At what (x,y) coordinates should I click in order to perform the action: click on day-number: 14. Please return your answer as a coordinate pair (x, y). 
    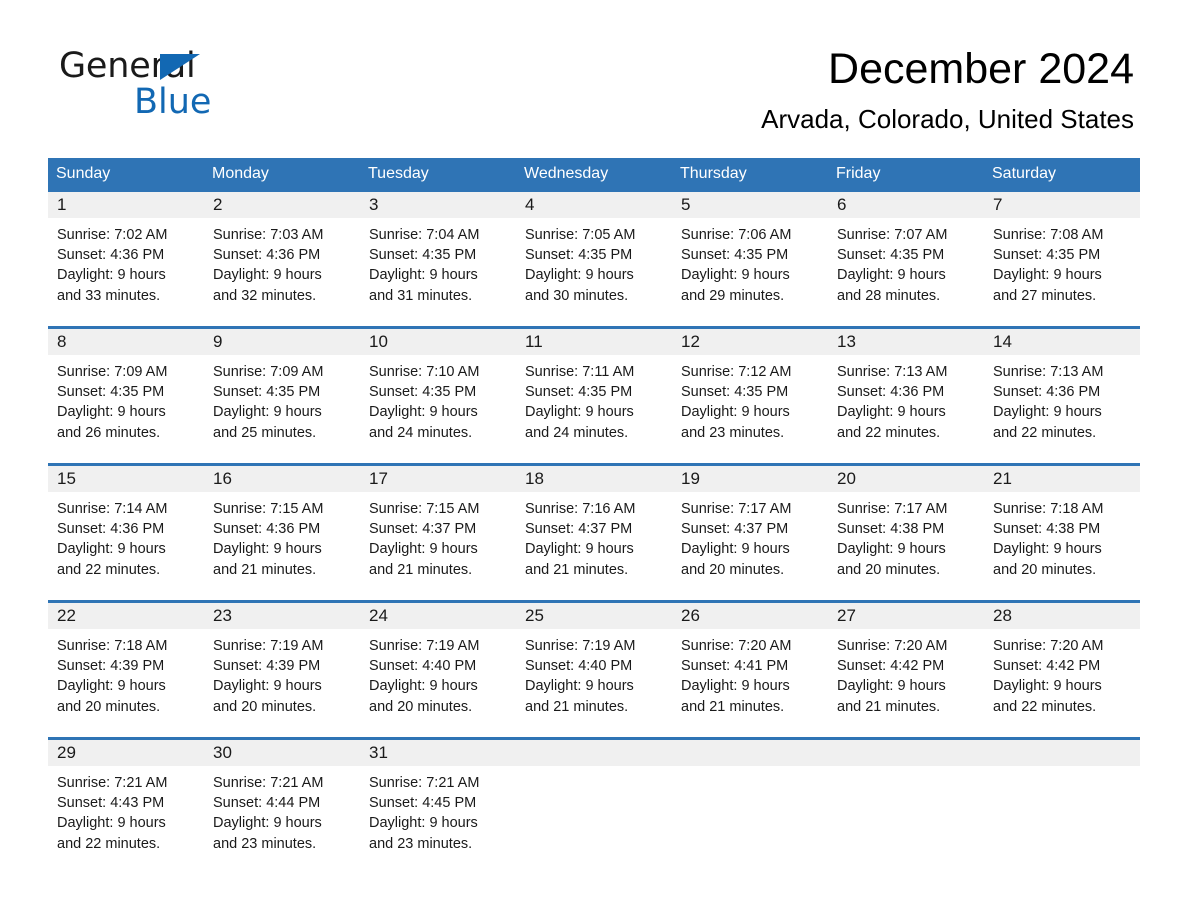
    Looking at the image, I should click on (1062, 342).